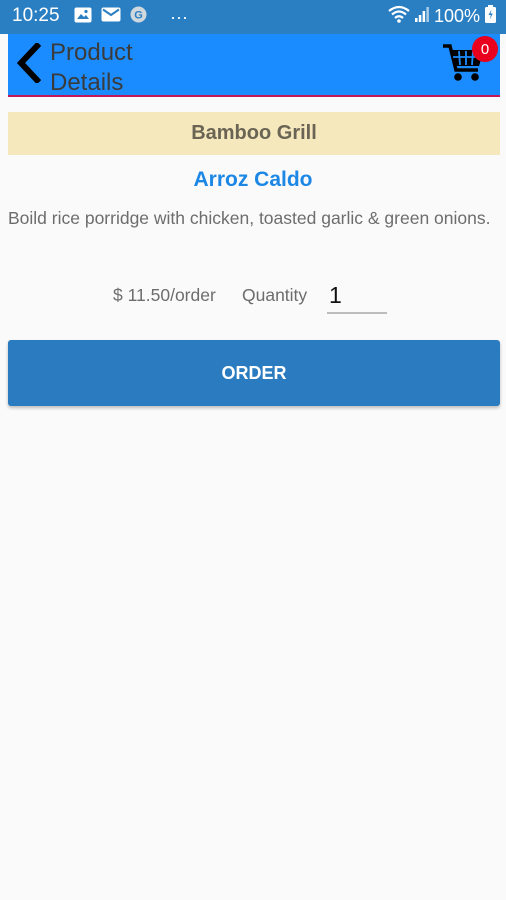 This screenshot has width=506, height=900. Describe the element at coordinates (111, 17) in the screenshot. I see `mail-icon` at that location.